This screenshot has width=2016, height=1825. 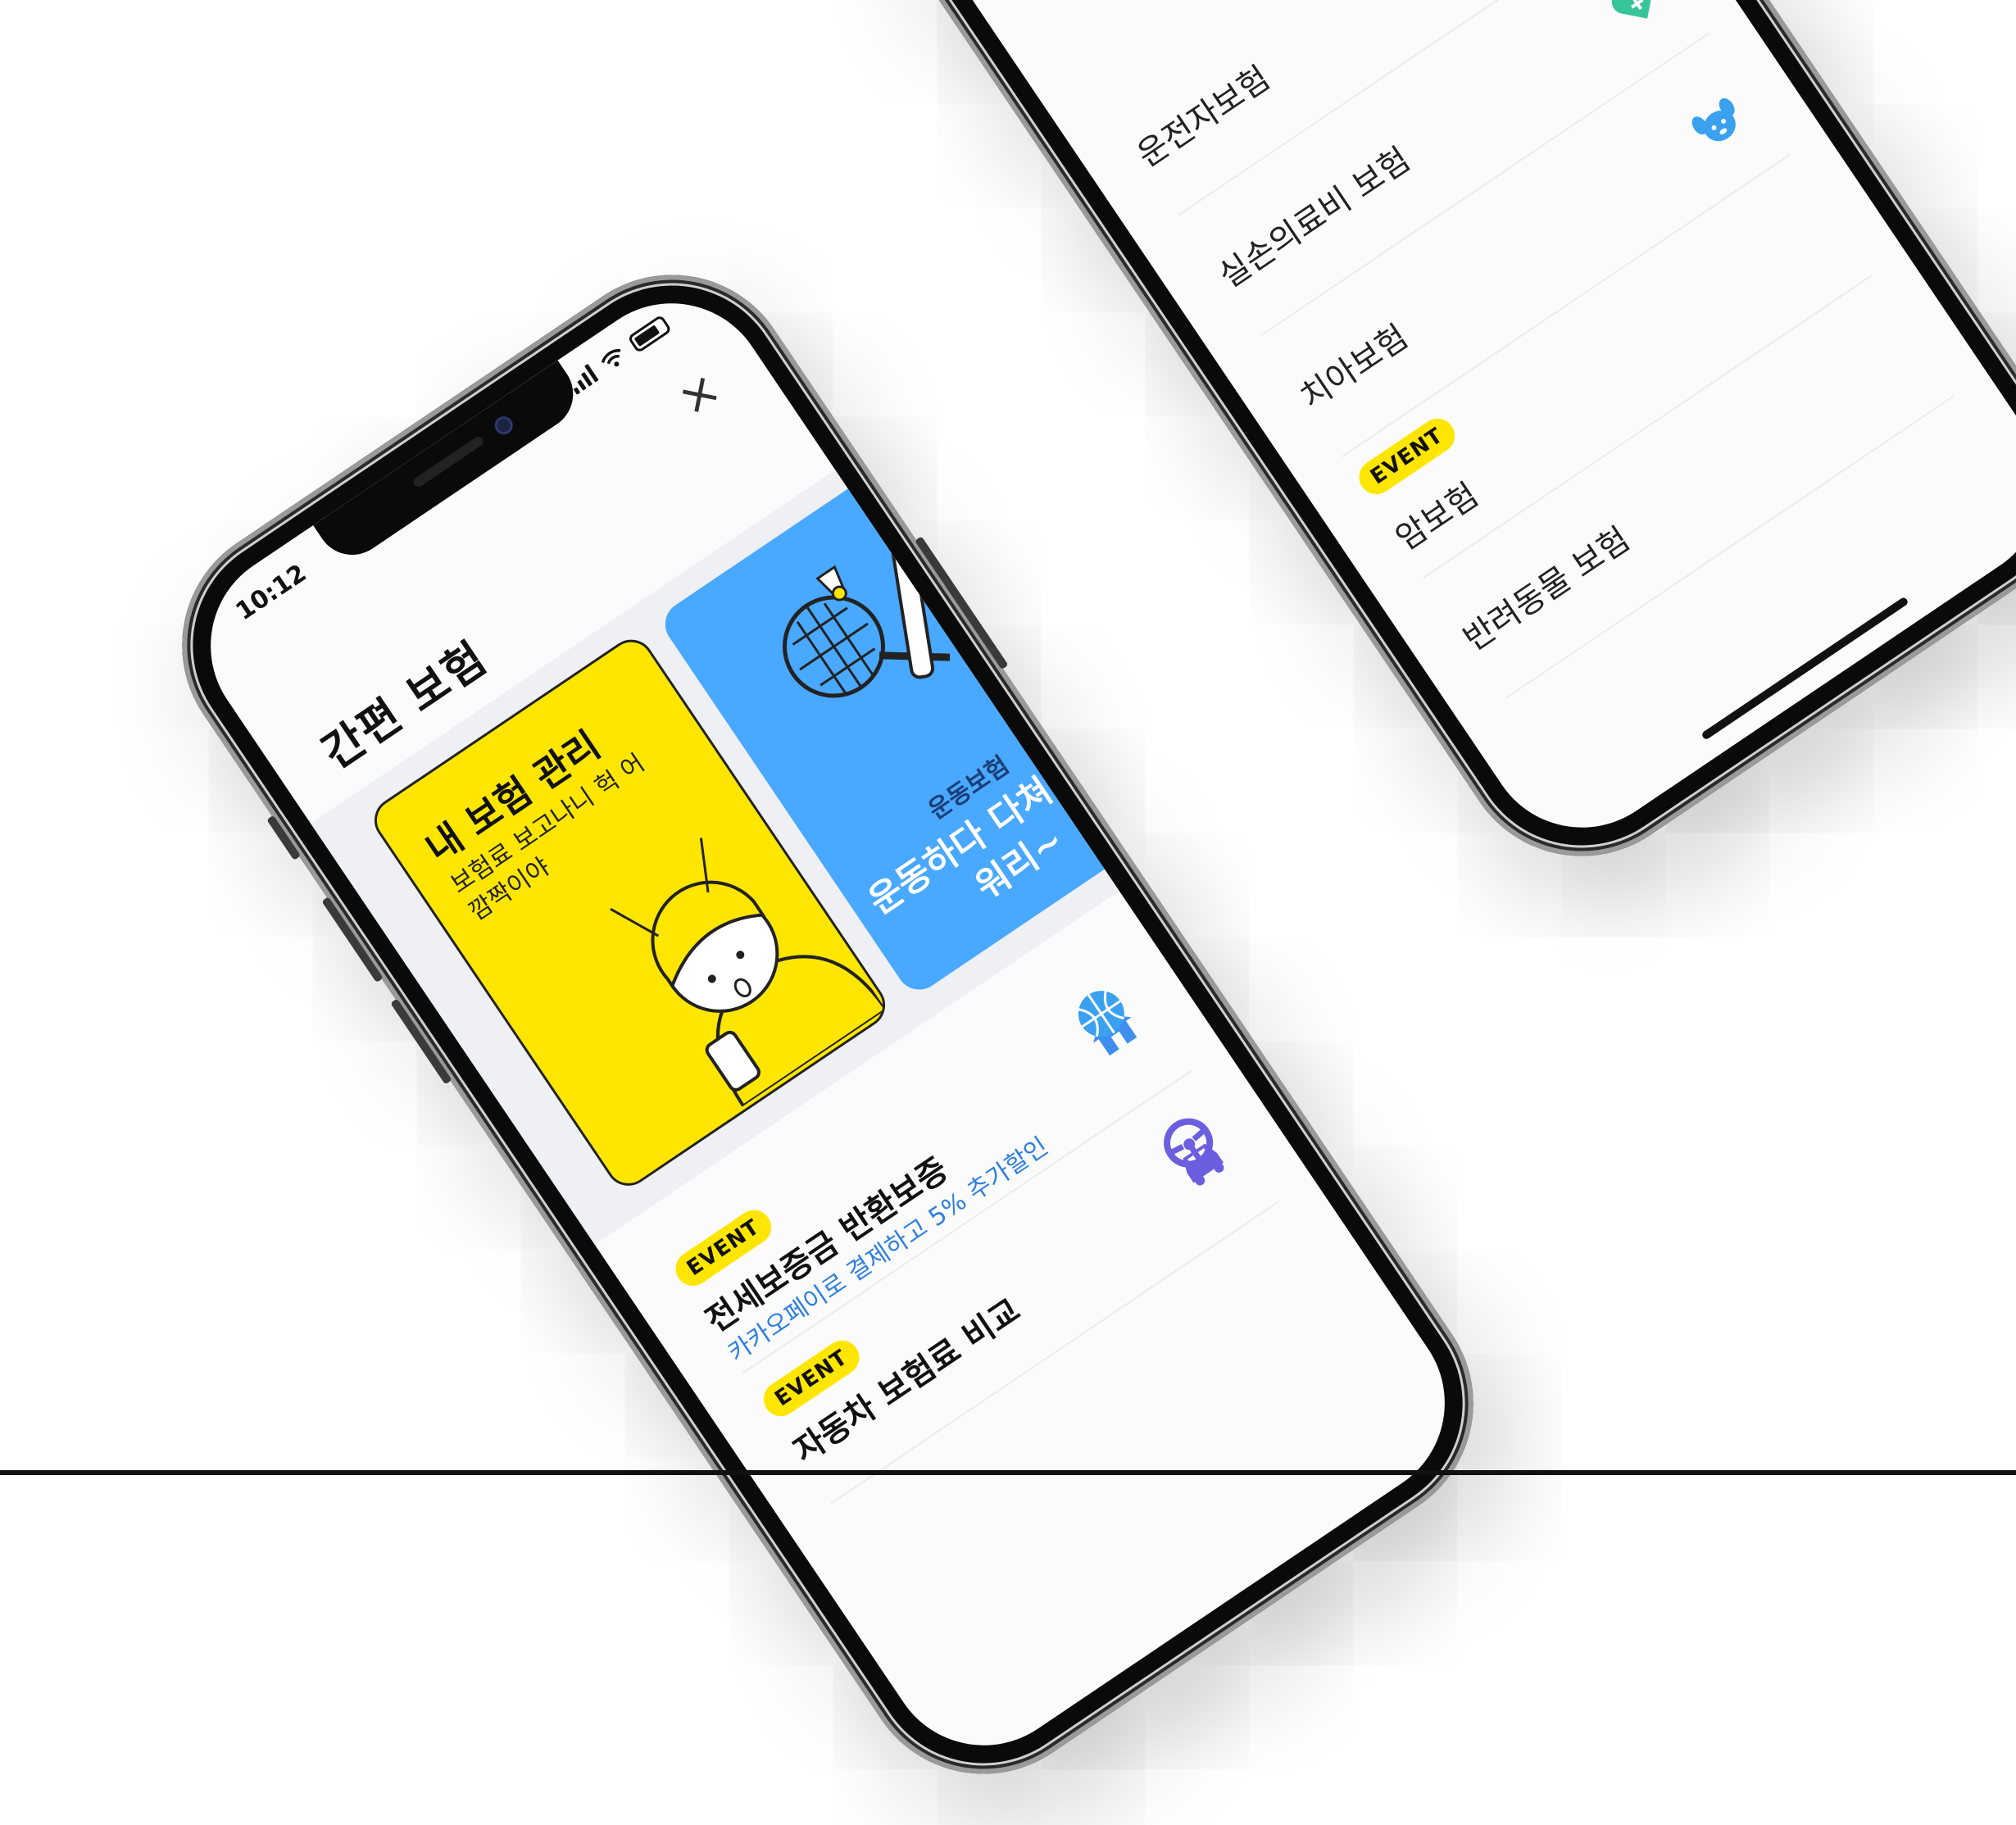 What do you see at coordinates (1203, 117) in the screenshot?
I see `list-item-label: 운전자보험` at bounding box center [1203, 117].